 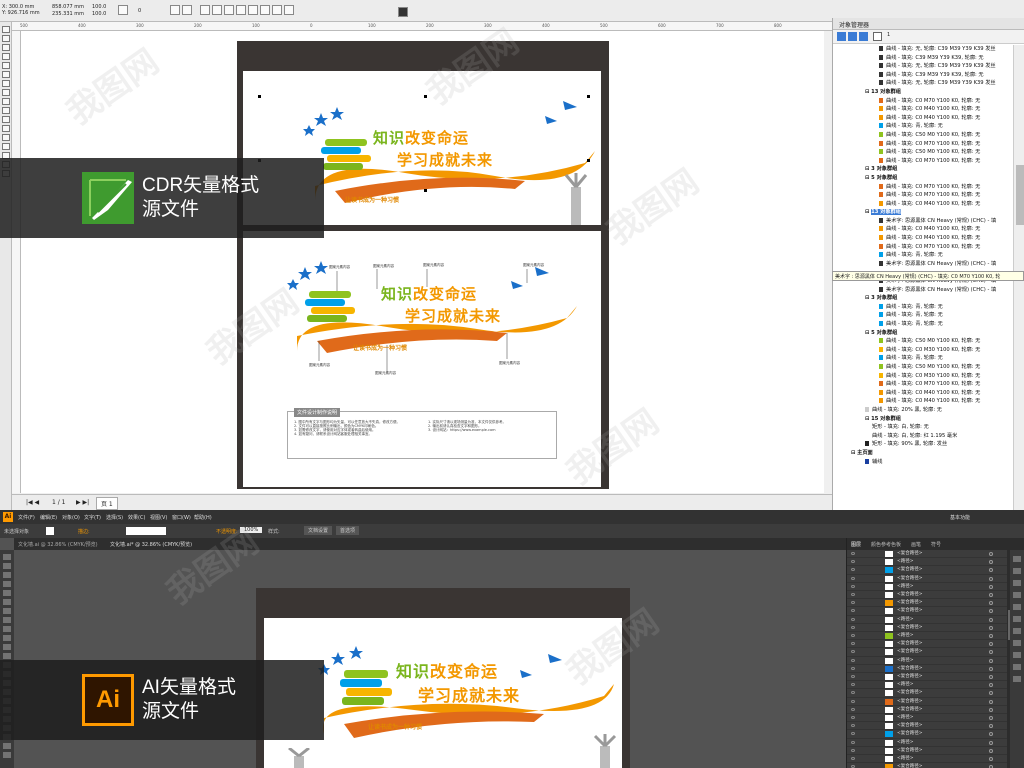 What do you see at coordinates (203, 517) in the screenshot?
I see `menu-item: 帮助(H)` at bounding box center [203, 517].